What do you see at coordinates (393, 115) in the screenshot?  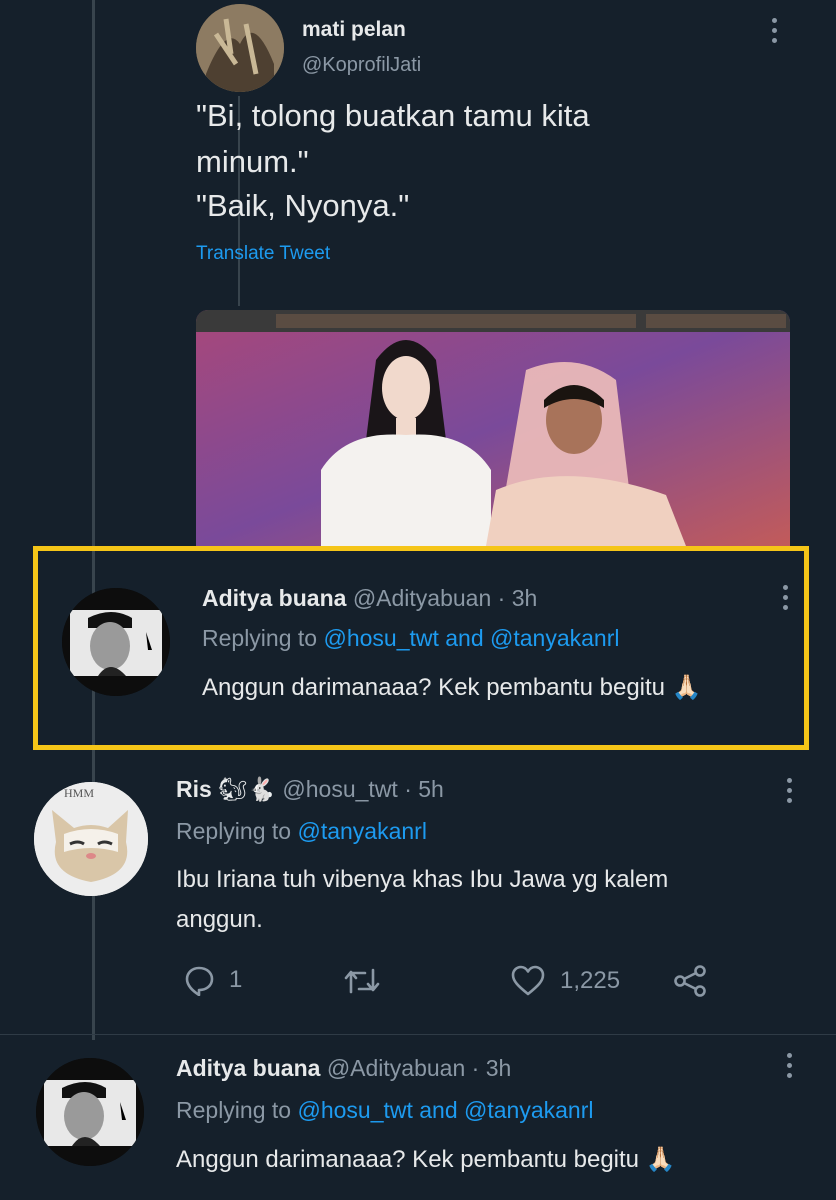 I see `top-tweet-text-line-1: "Bi, tolong buatkan tamu kita` at bounding box center [393, 115].